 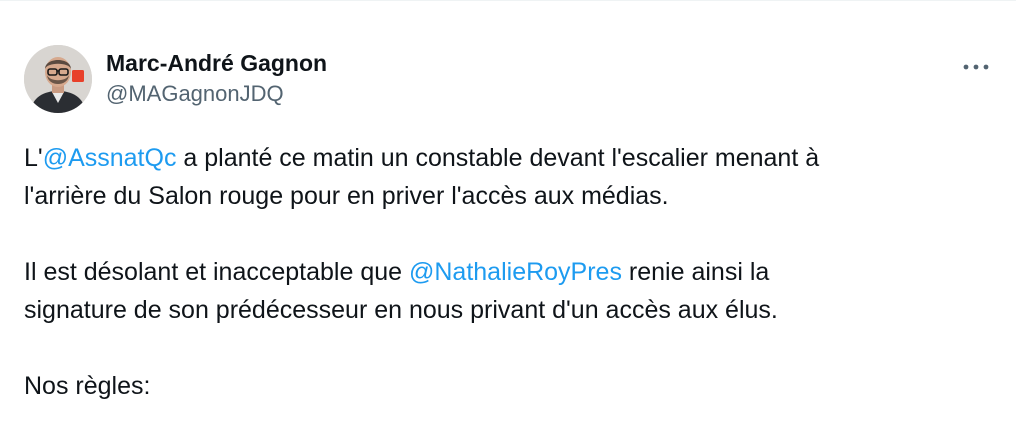 What do you see at coordinates (33, 158) in the screenshot?
I see `text-segment: L'` at bounding box center [33, 158].